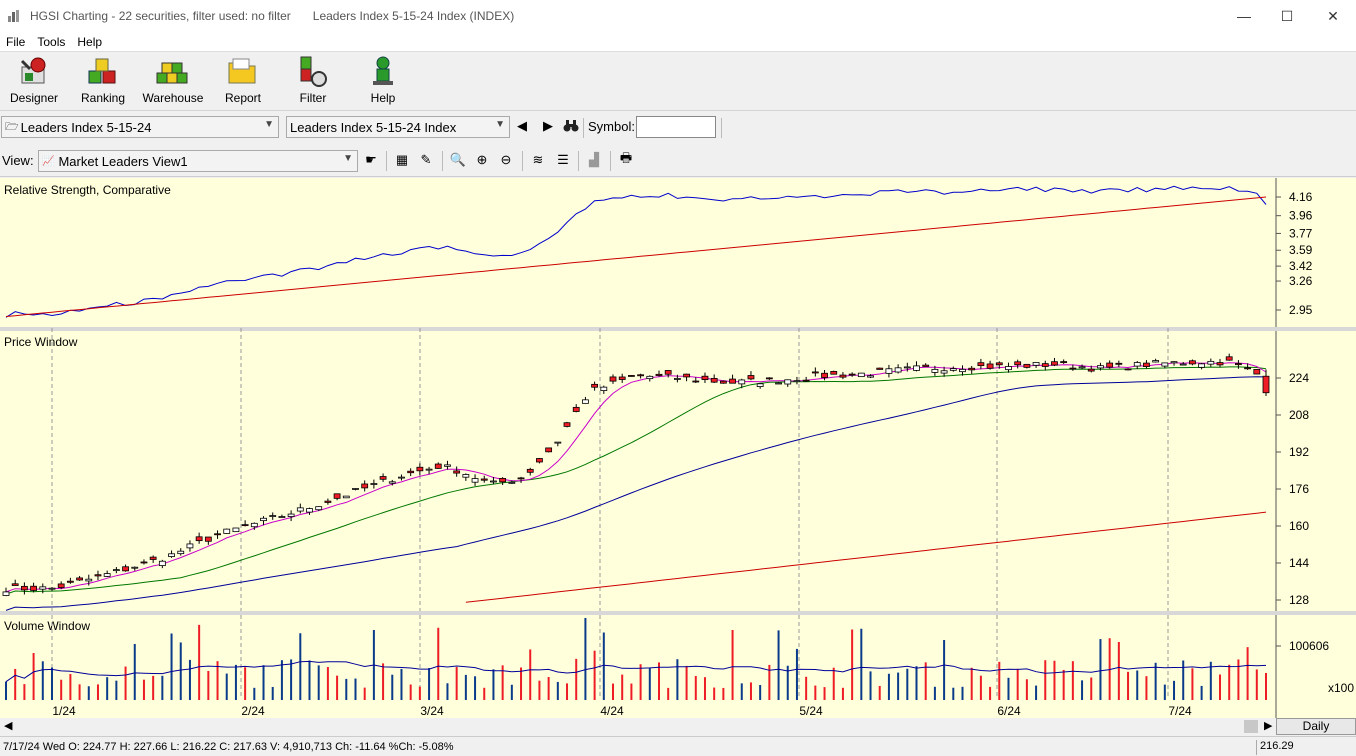 This screenshot has height=756, width=1356. I want to click on zoom-icon: 🔍, so click(458, 160).